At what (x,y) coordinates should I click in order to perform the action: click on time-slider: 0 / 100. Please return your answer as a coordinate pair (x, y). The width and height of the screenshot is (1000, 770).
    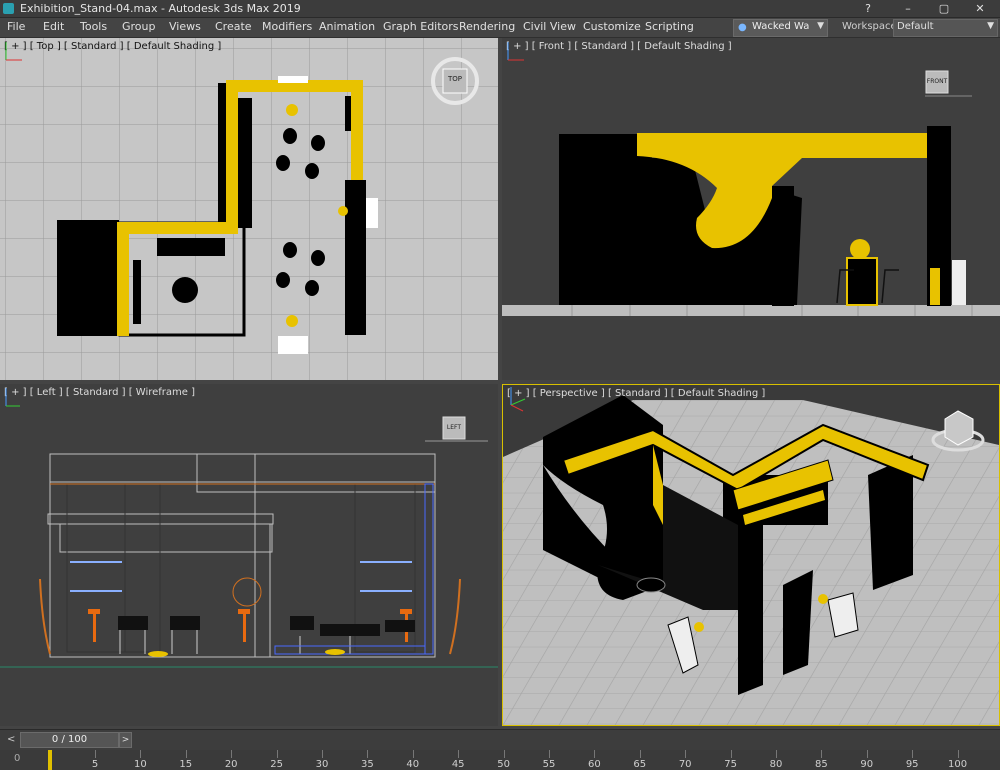
    Looking at the image, I should click on (69, 740).